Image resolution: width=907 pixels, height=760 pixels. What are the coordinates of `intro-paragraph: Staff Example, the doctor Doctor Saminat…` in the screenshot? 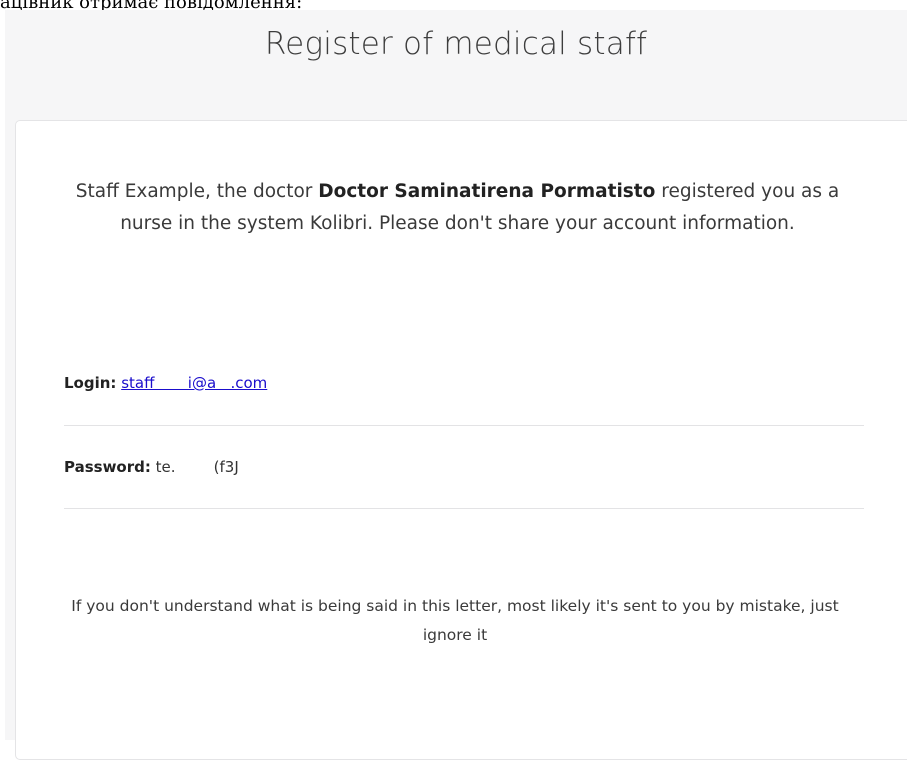 It's located at (457, 207).